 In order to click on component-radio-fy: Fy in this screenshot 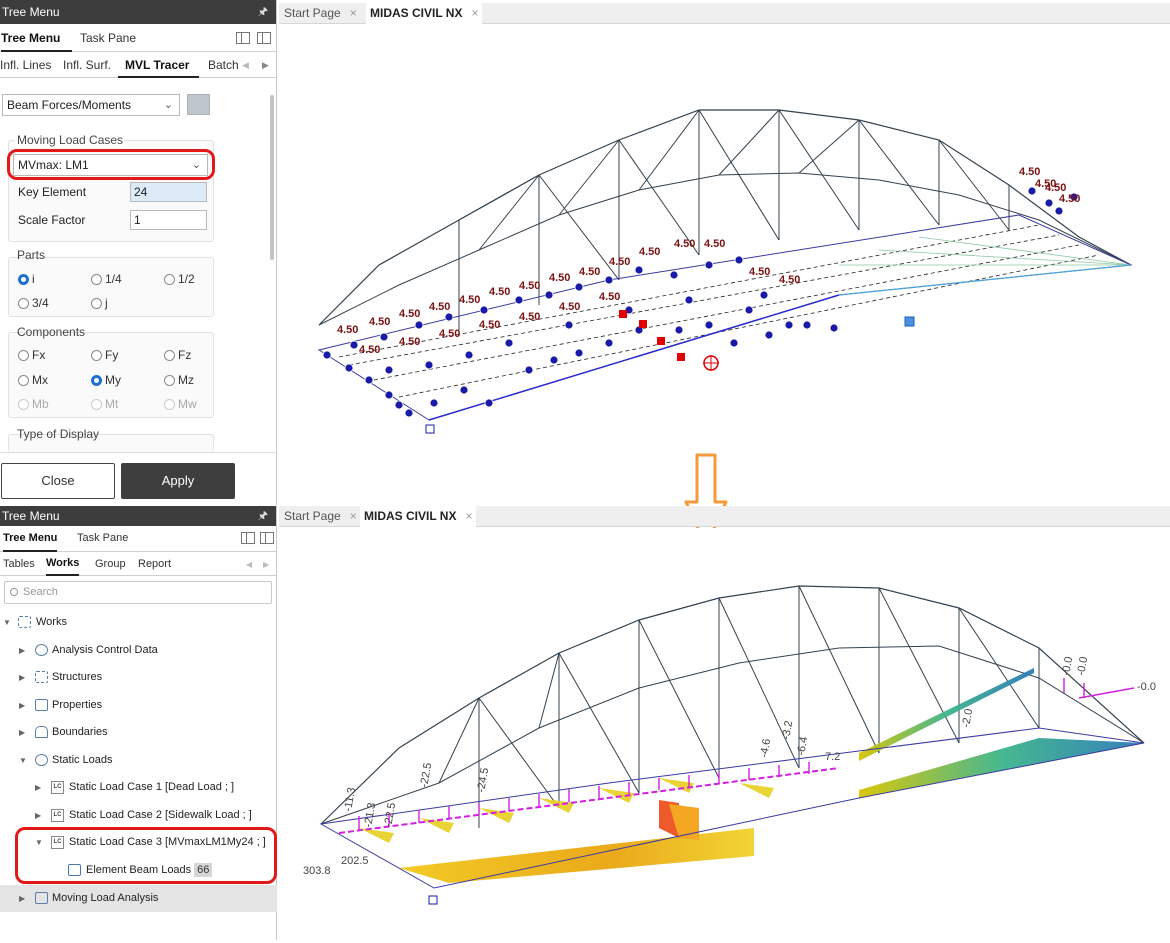, I will do `click(104, 355)`.